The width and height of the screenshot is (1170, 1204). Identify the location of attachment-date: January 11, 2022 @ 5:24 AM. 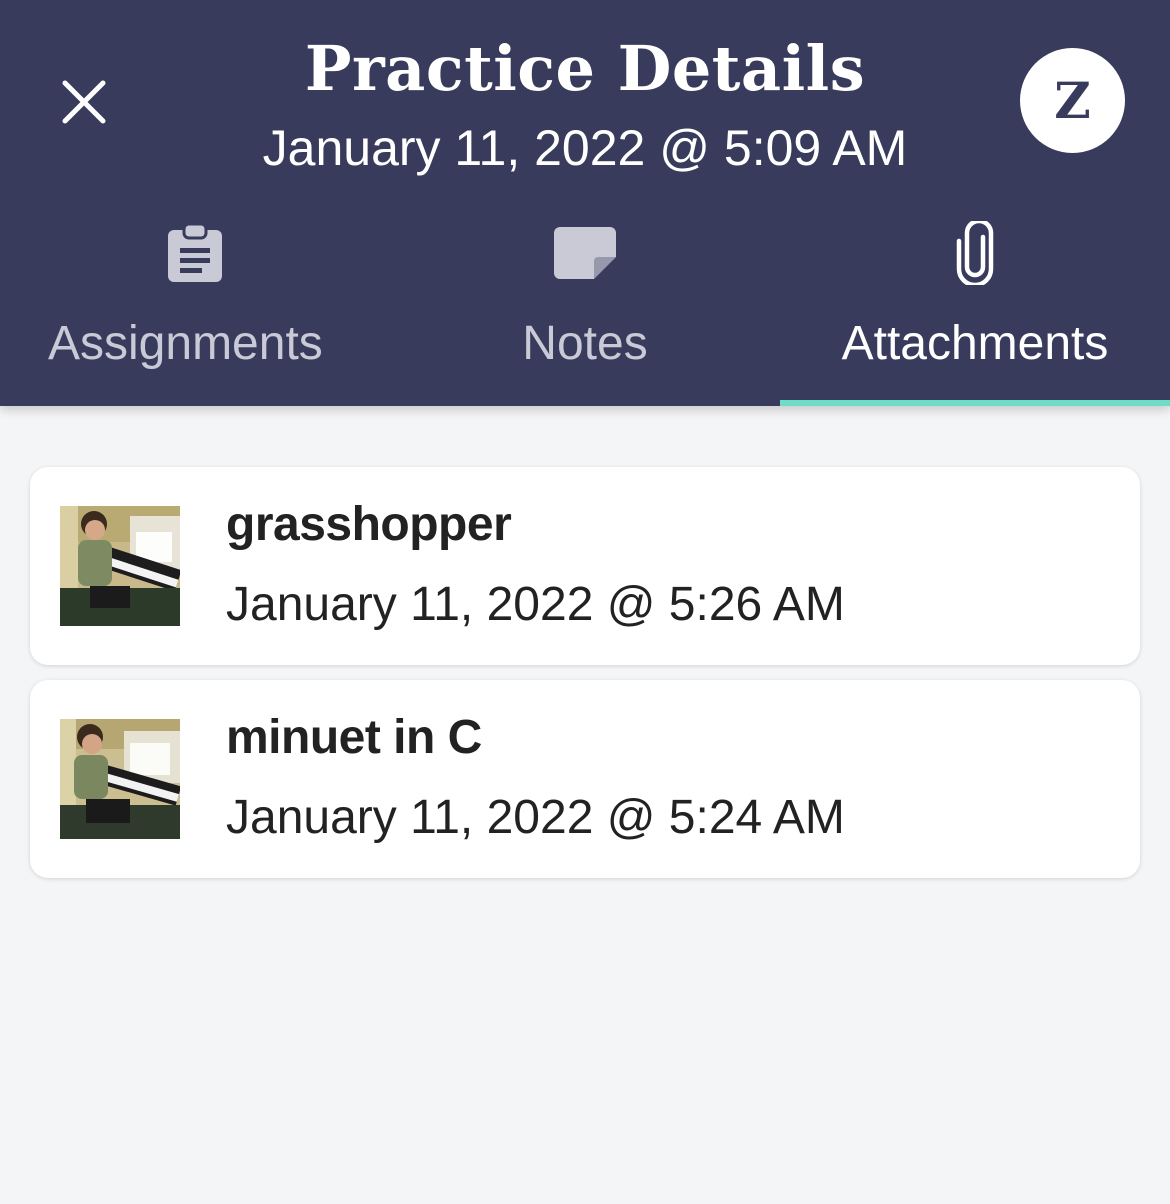
(535, 817).